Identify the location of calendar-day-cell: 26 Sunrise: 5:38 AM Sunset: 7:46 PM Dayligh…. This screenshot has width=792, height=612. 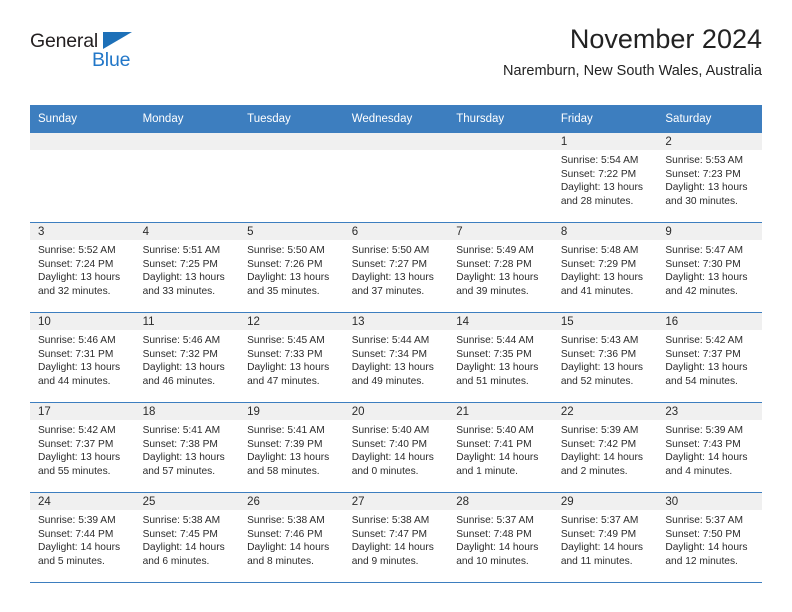
(291, 537).